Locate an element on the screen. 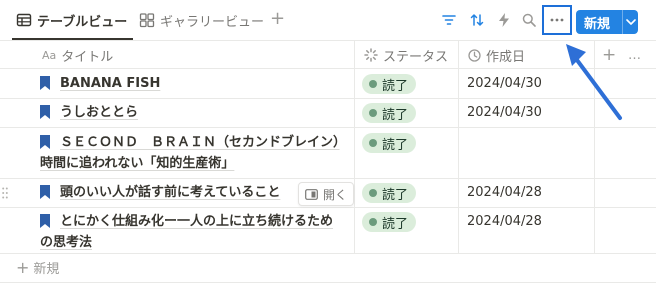  view-toolbar: テーブルビュー ギャラリービュー + 新規 is located at coordinates (328, 20).